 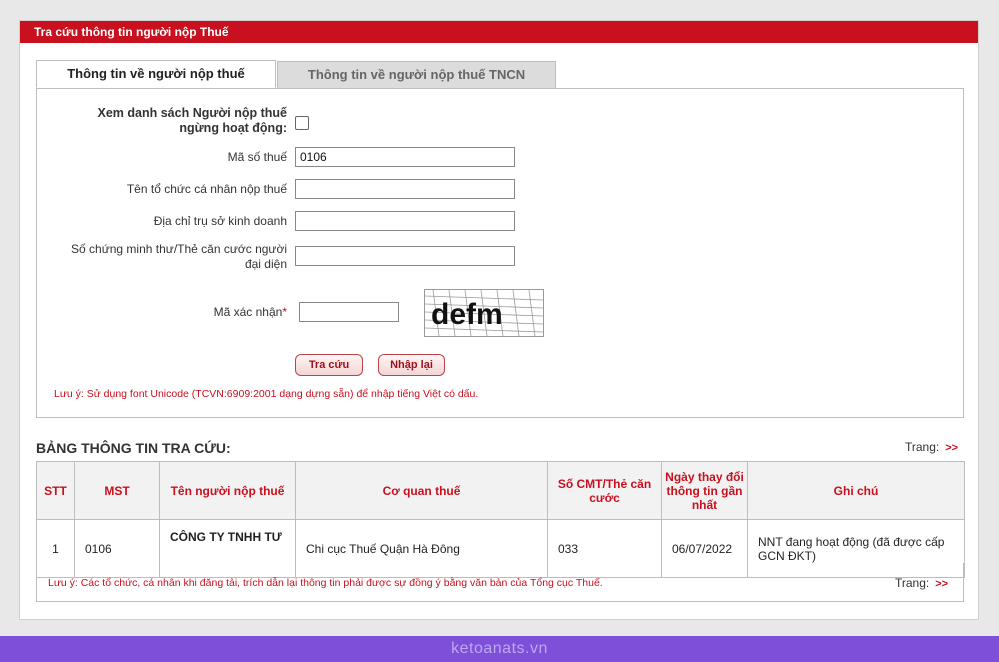 I want to click on captcha-image: defm, so click(x=484, y=313).